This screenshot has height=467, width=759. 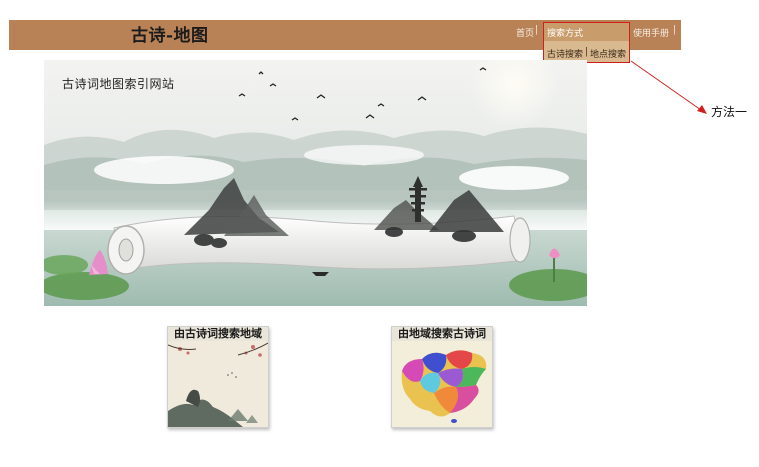 What do you see at coordinates (586, 32) in the screenshot?
I see `search-mode-menu-header: 搜索方式` at bounding box center [586, 32].